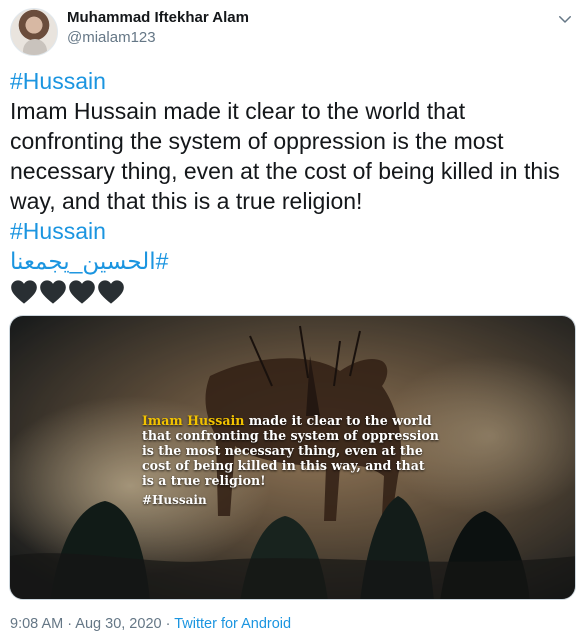 The width and height of the screenshot is (586, 633). I want to click on user-names: Muhammad Iftekhar Alam @mialam123, so click(158, 28).